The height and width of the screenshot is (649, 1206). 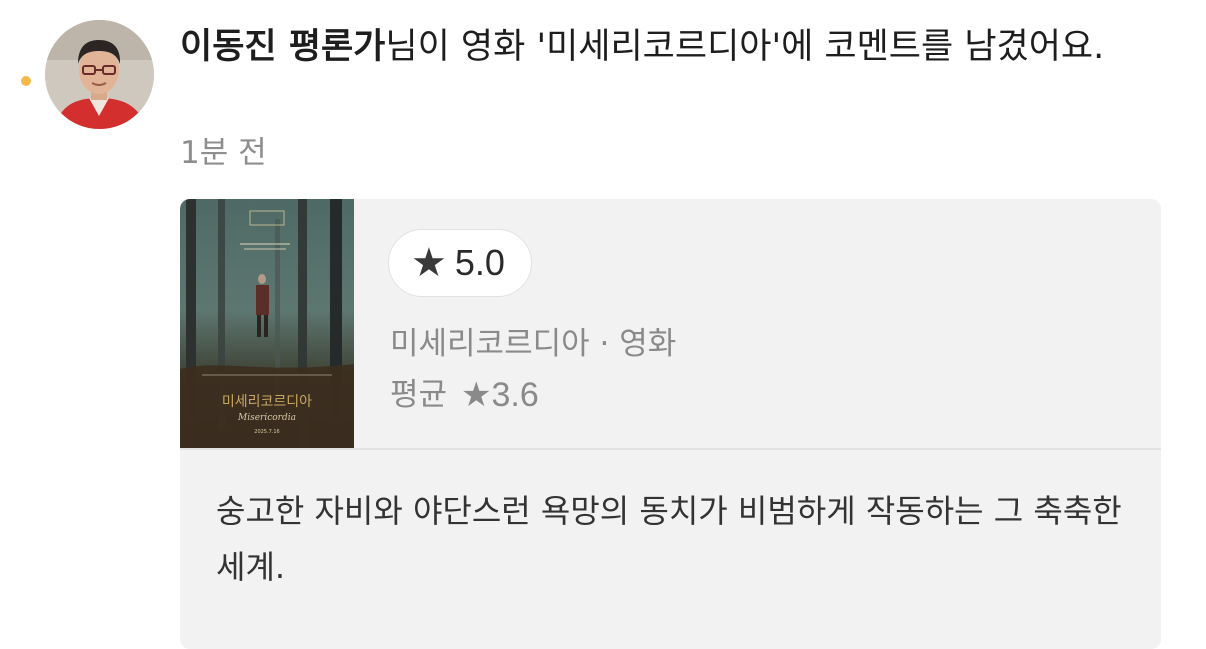 What do you see at coordinates (670, 449) in the screenshot?
I see `card-divider` at bounding box center [670, 449].